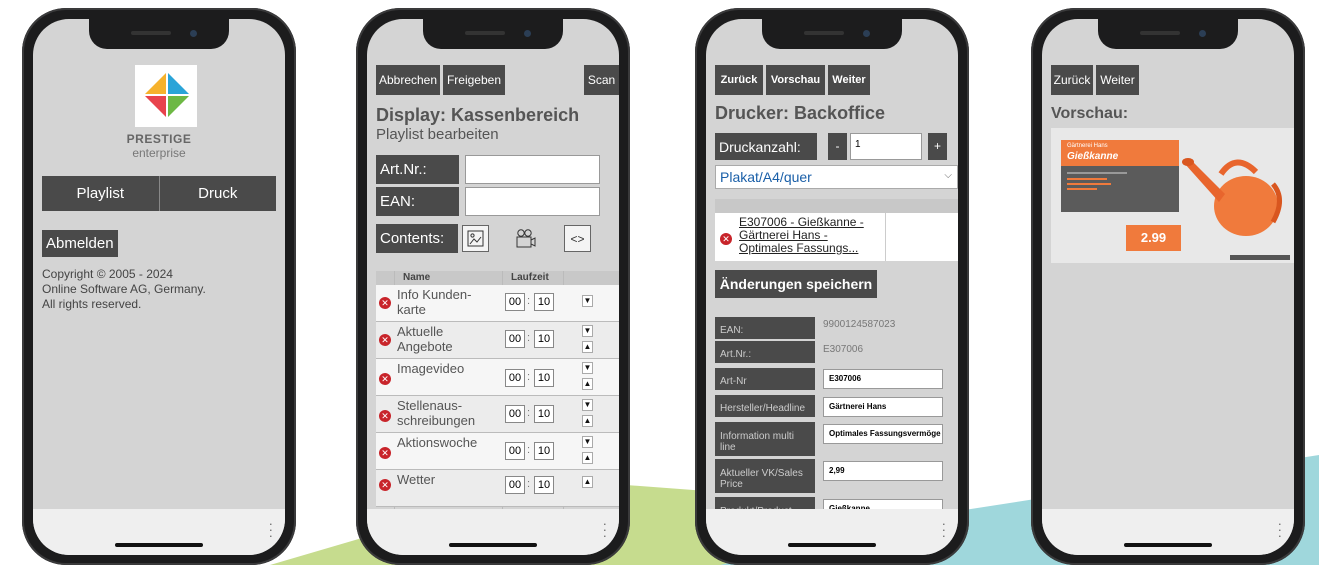 Image resolution: width=1319 pixels, height=565 pixels. What do you see at coordinates (434, 302) in the screenshot?
I see `row-name: Info Kunden-karte` at bounding box center [434, 302].